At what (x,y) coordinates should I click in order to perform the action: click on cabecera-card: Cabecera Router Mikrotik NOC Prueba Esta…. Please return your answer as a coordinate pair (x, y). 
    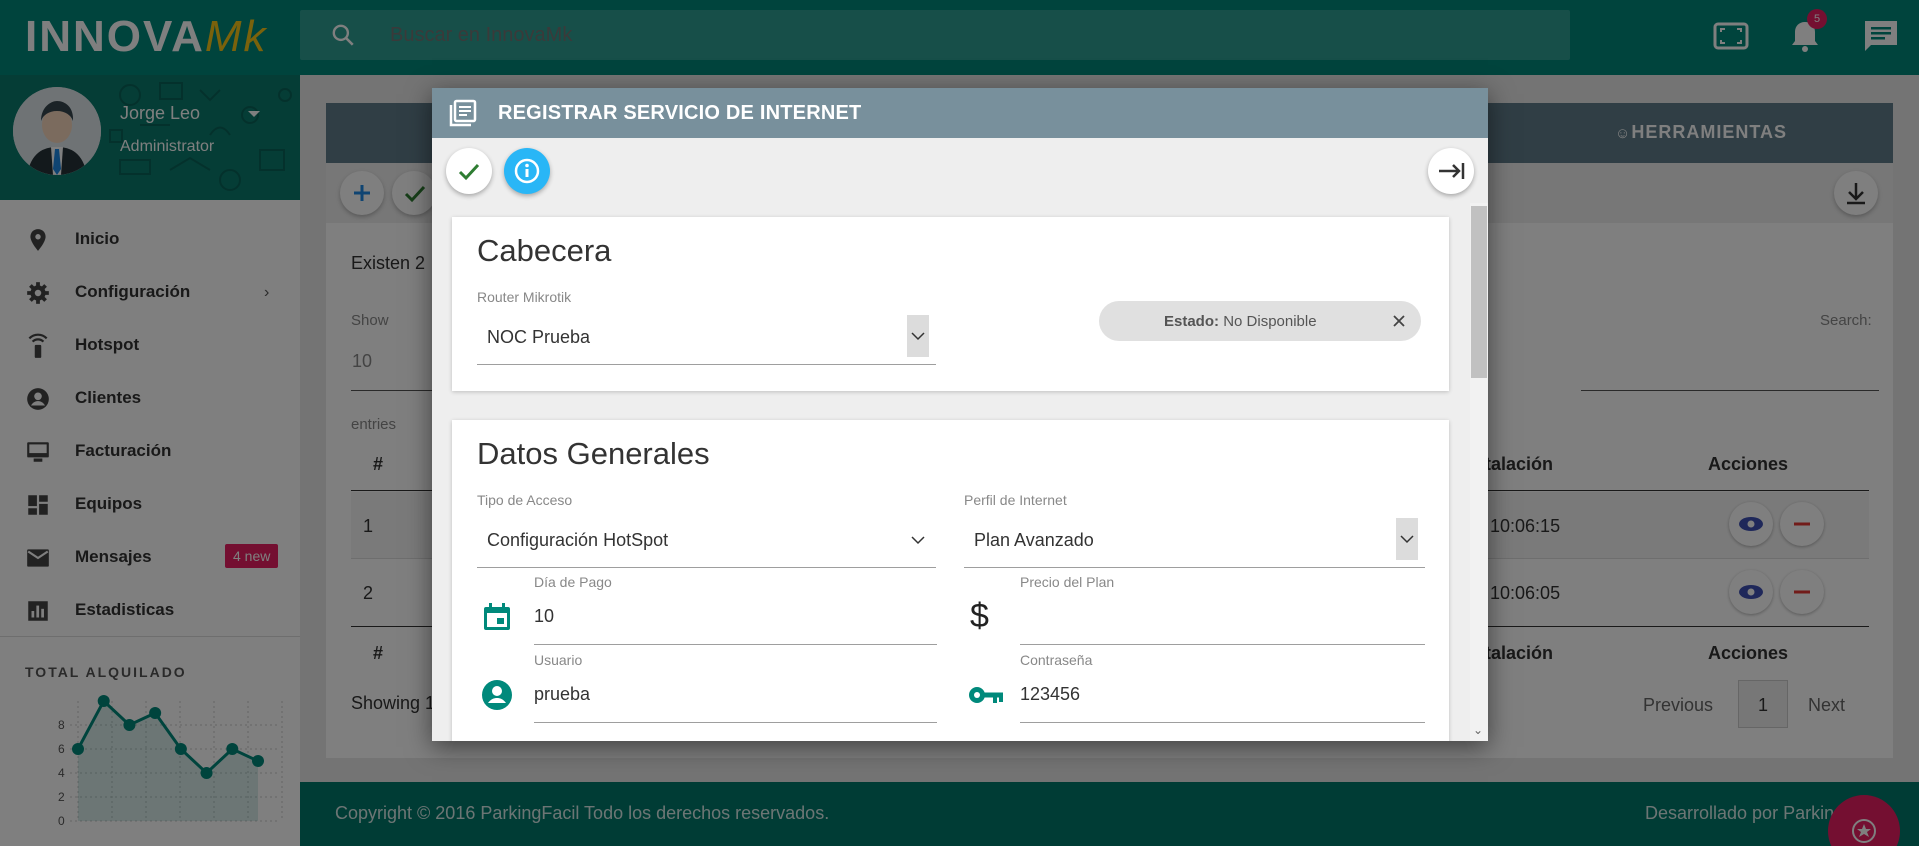
    Looking at the image, I should click on (950, 304).